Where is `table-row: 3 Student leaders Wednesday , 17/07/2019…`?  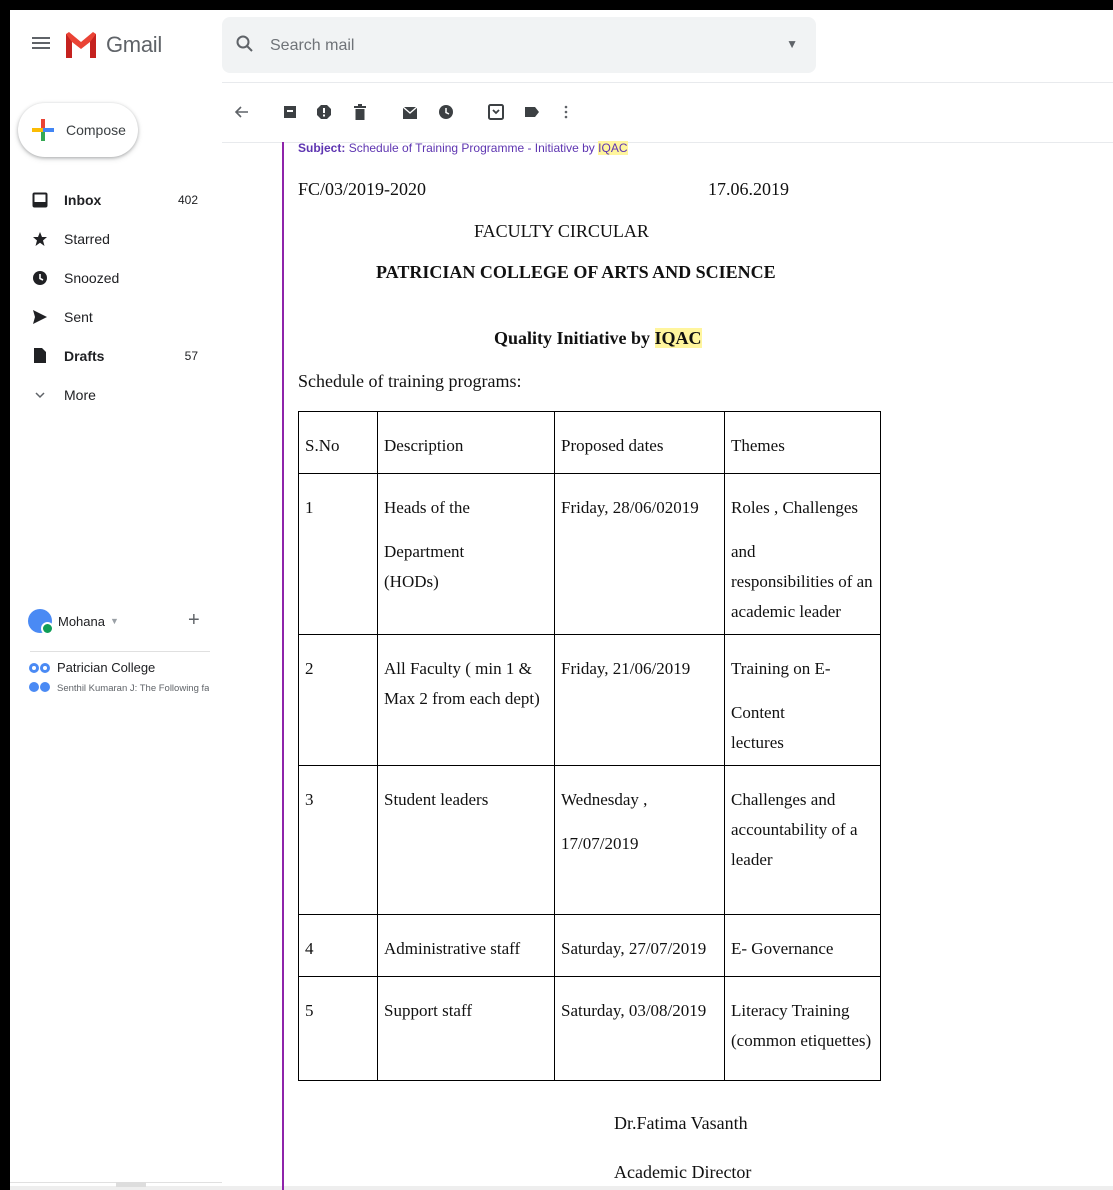
table-row: 3 Student leaders Wednesday , 17/07/2019… is located at coordinates (589, 840).